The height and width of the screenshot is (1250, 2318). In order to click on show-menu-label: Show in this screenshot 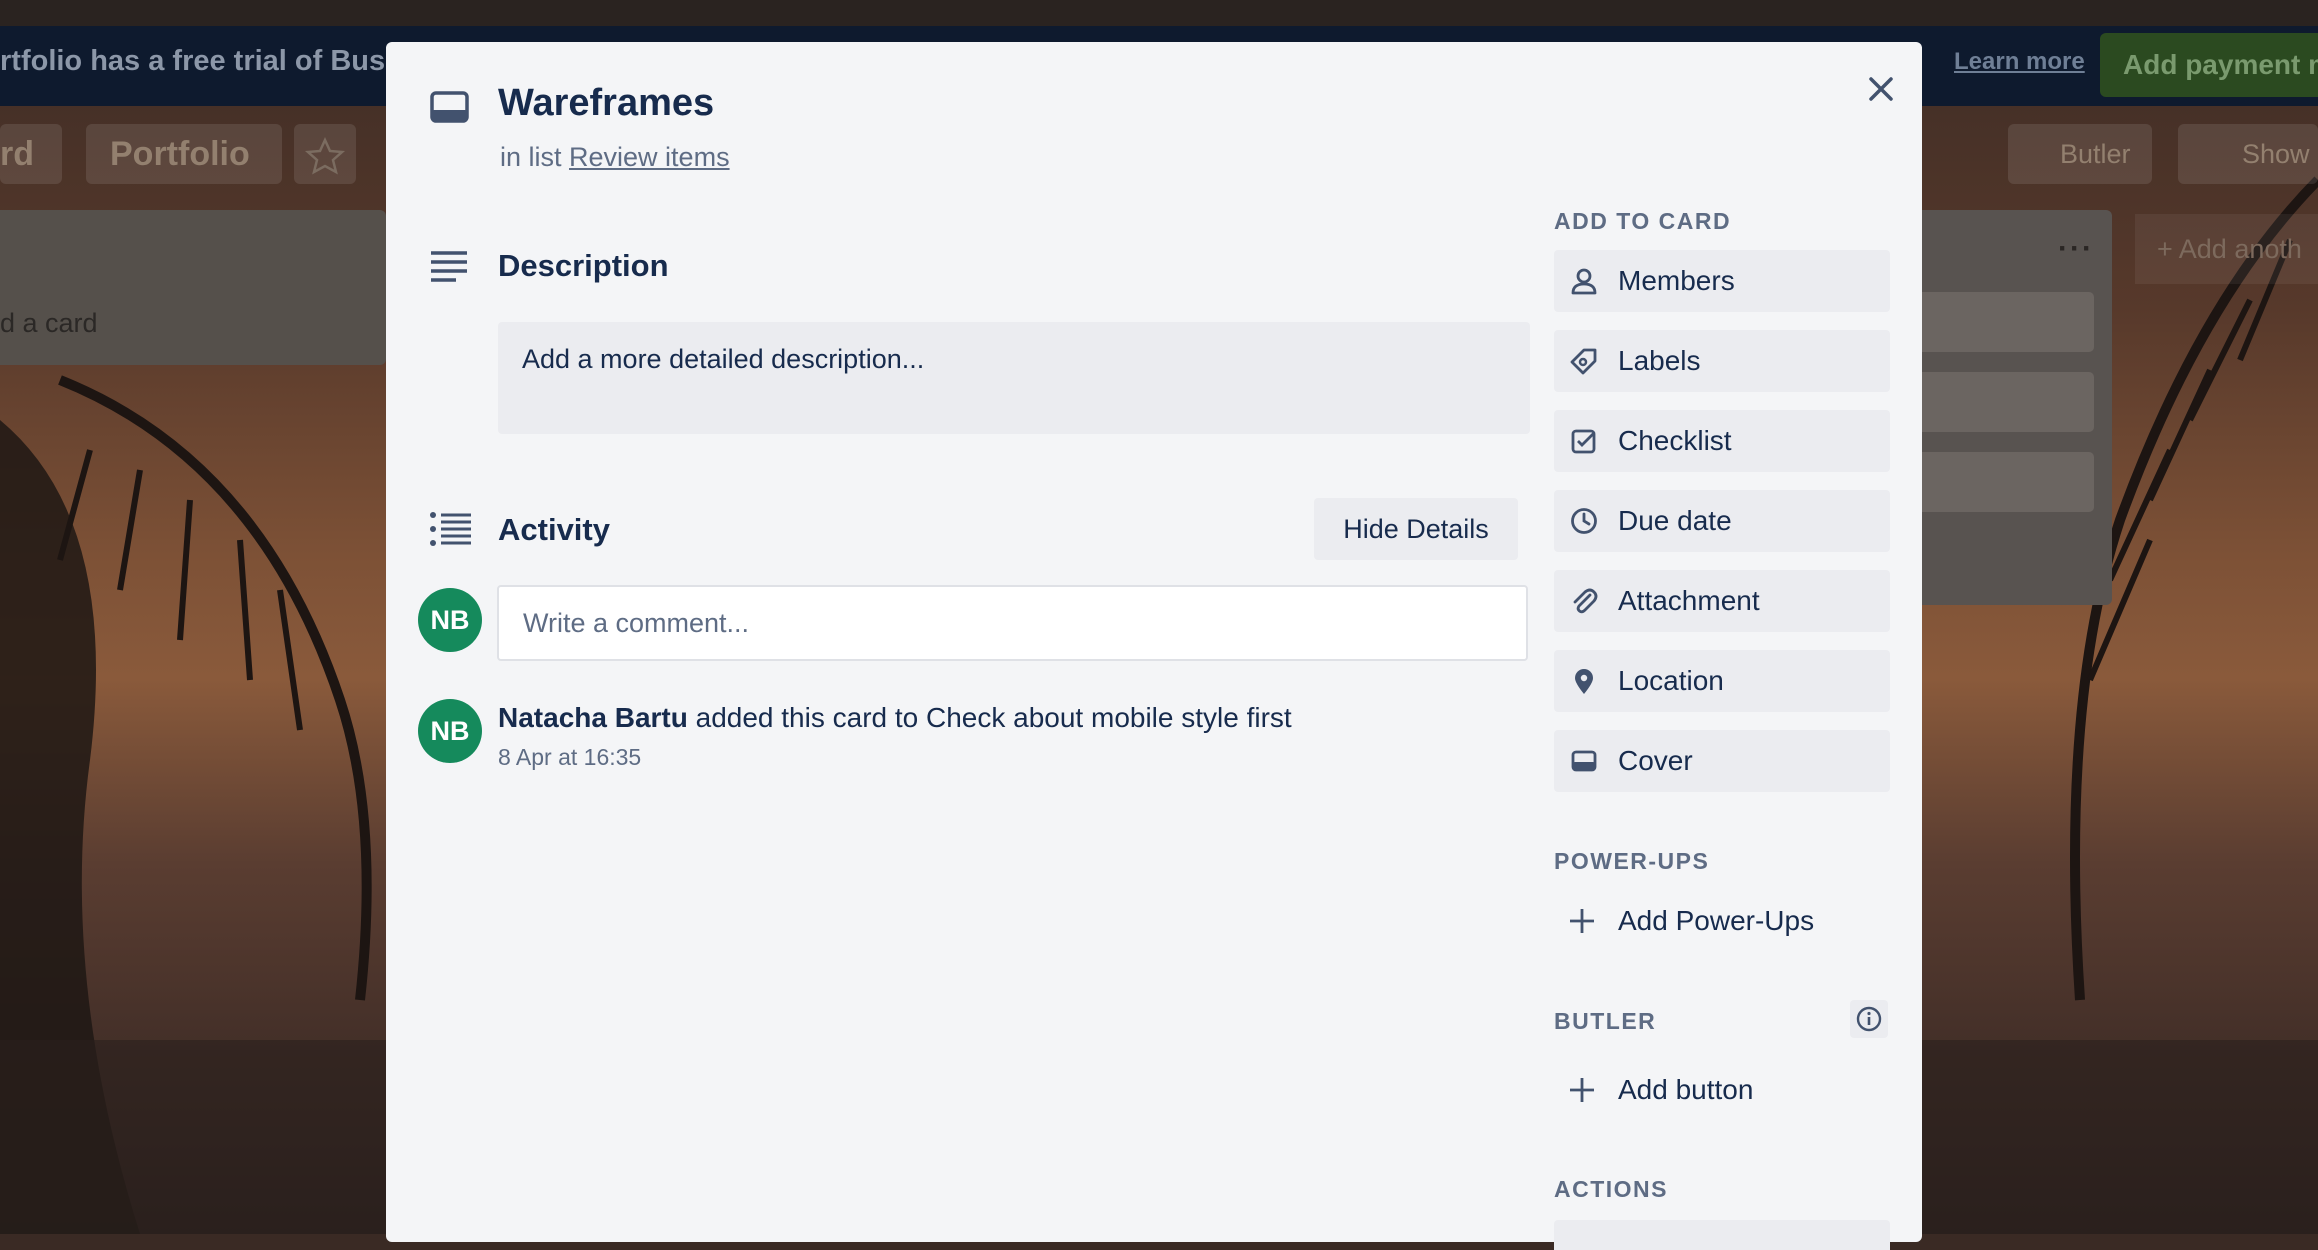, I will do `click(2276, 154)`.